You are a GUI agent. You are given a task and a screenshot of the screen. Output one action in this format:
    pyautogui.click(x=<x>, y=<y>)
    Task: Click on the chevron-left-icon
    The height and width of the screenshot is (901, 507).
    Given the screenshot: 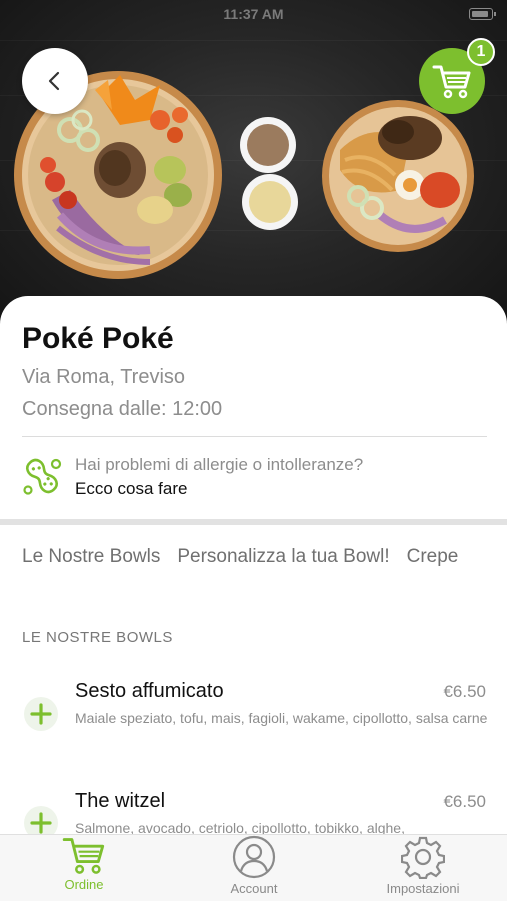 What is the action you would take?
    pyautogui.click(x=54, y=81)
    